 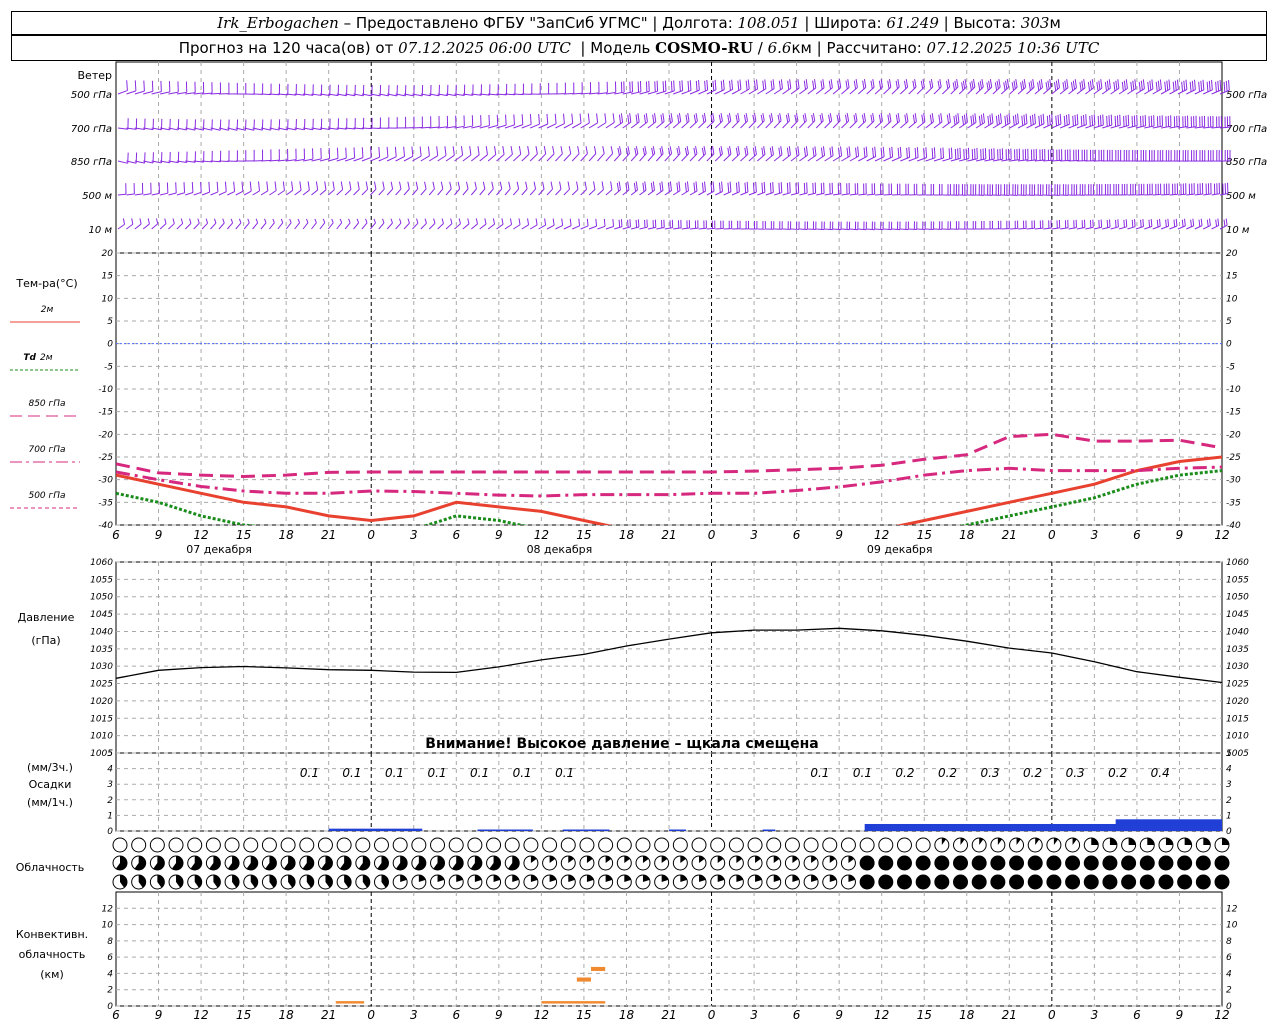 I want to click on conv-xtick: 9, so click(x=499, y=1015).